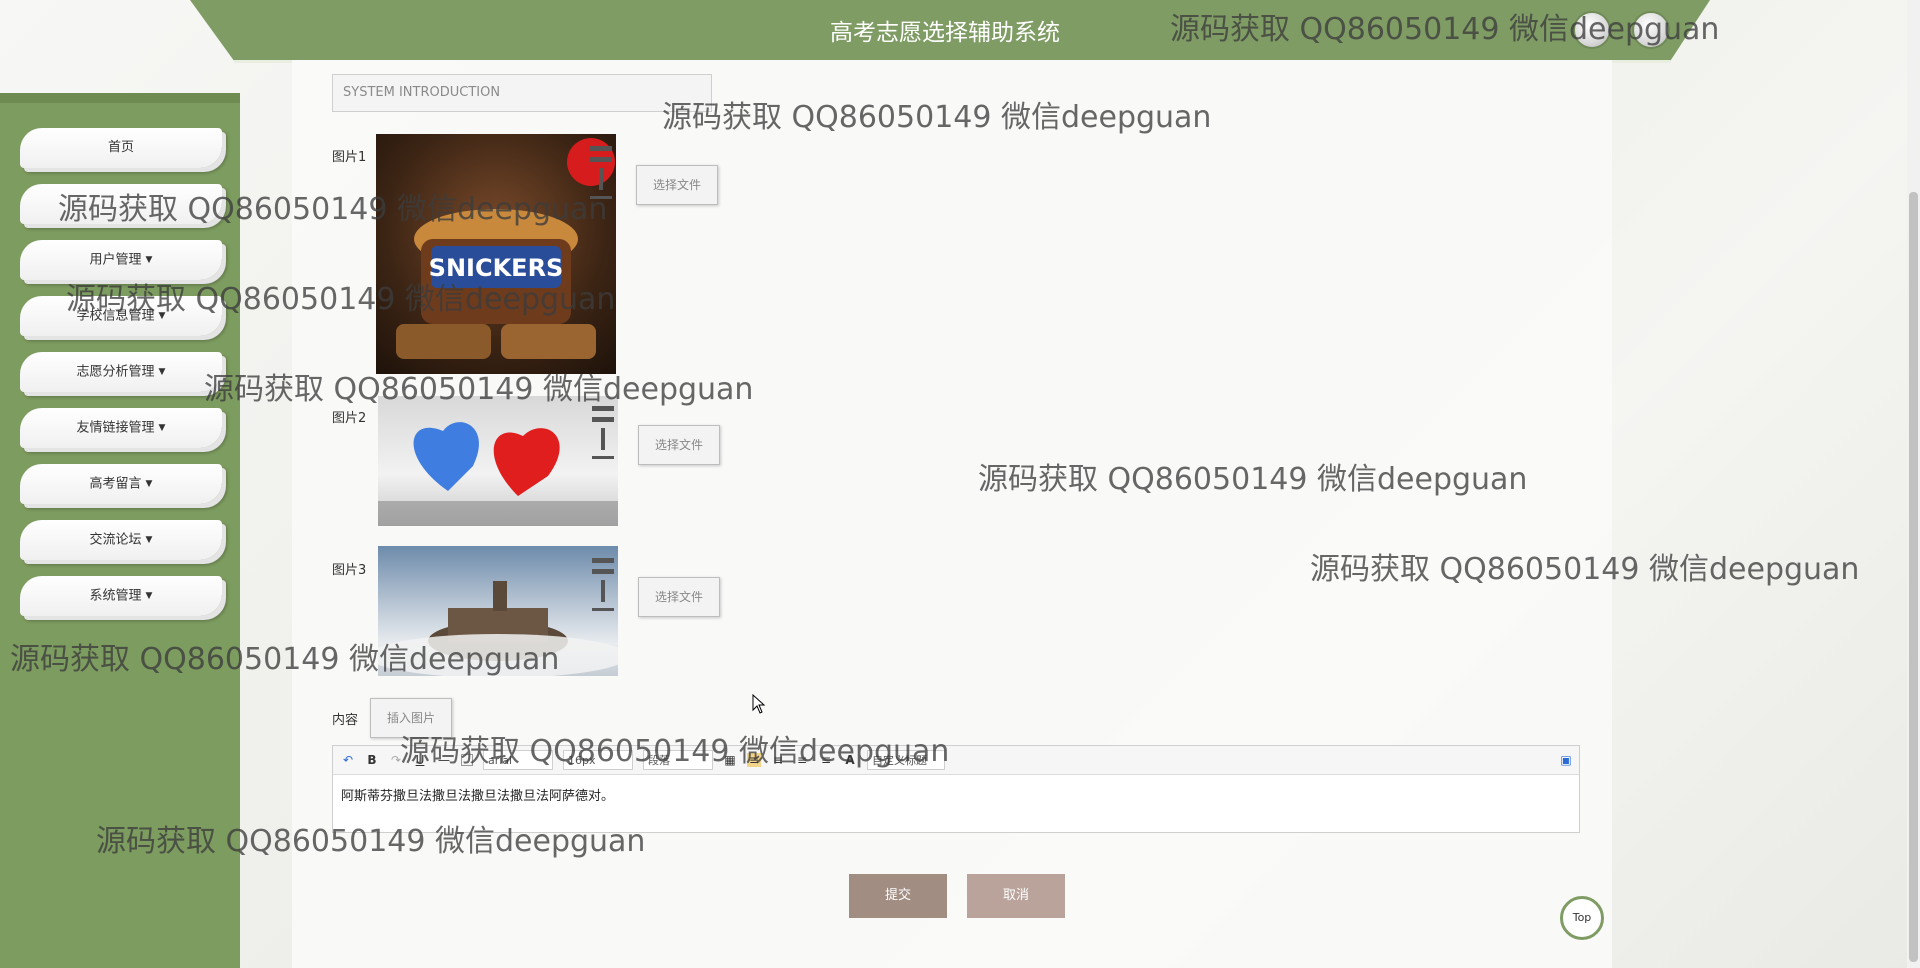 The image size is (1920, 968). Describe the element at coordinates (956, 794) in the screenshot. I see `editor-content: 阿斯蒂芬撒旦法撒旦法撒旦法撒旦法阿萨德对。` at that location.